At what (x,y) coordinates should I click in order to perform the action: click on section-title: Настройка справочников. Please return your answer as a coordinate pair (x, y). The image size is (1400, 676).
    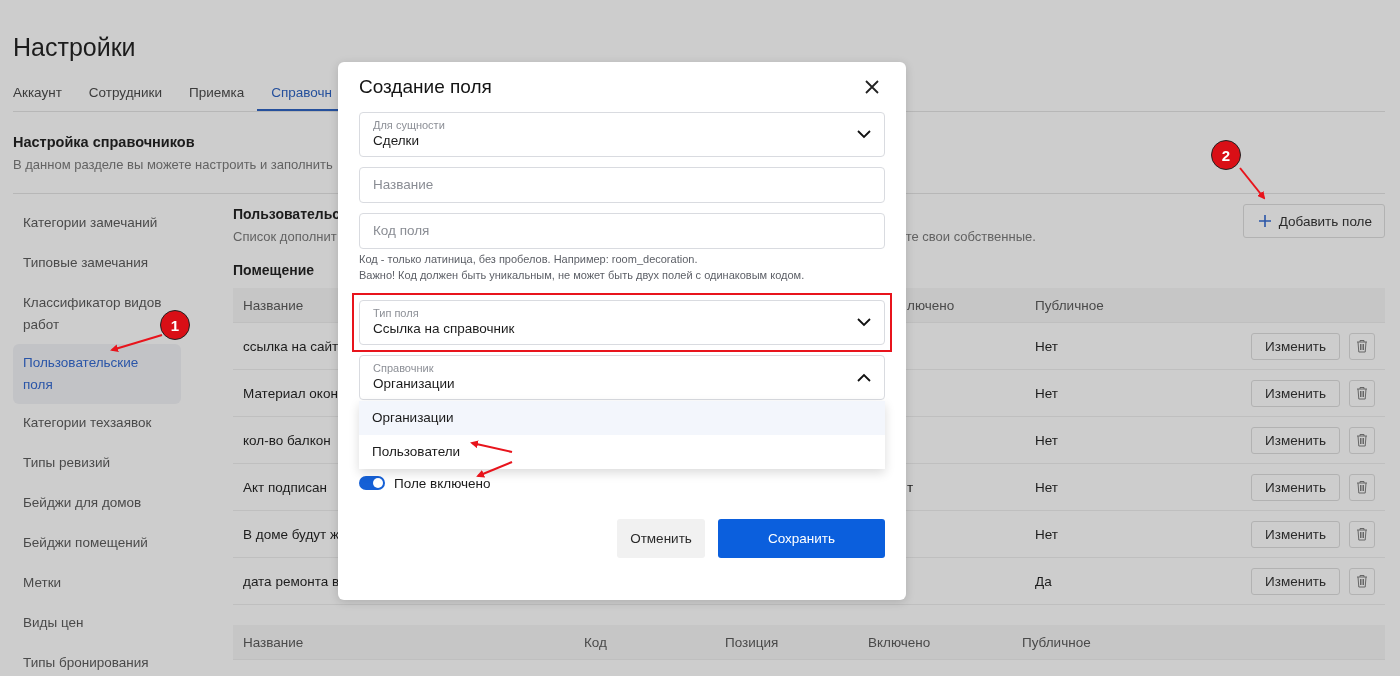
    Looking at the image, I should click on (104, 142).